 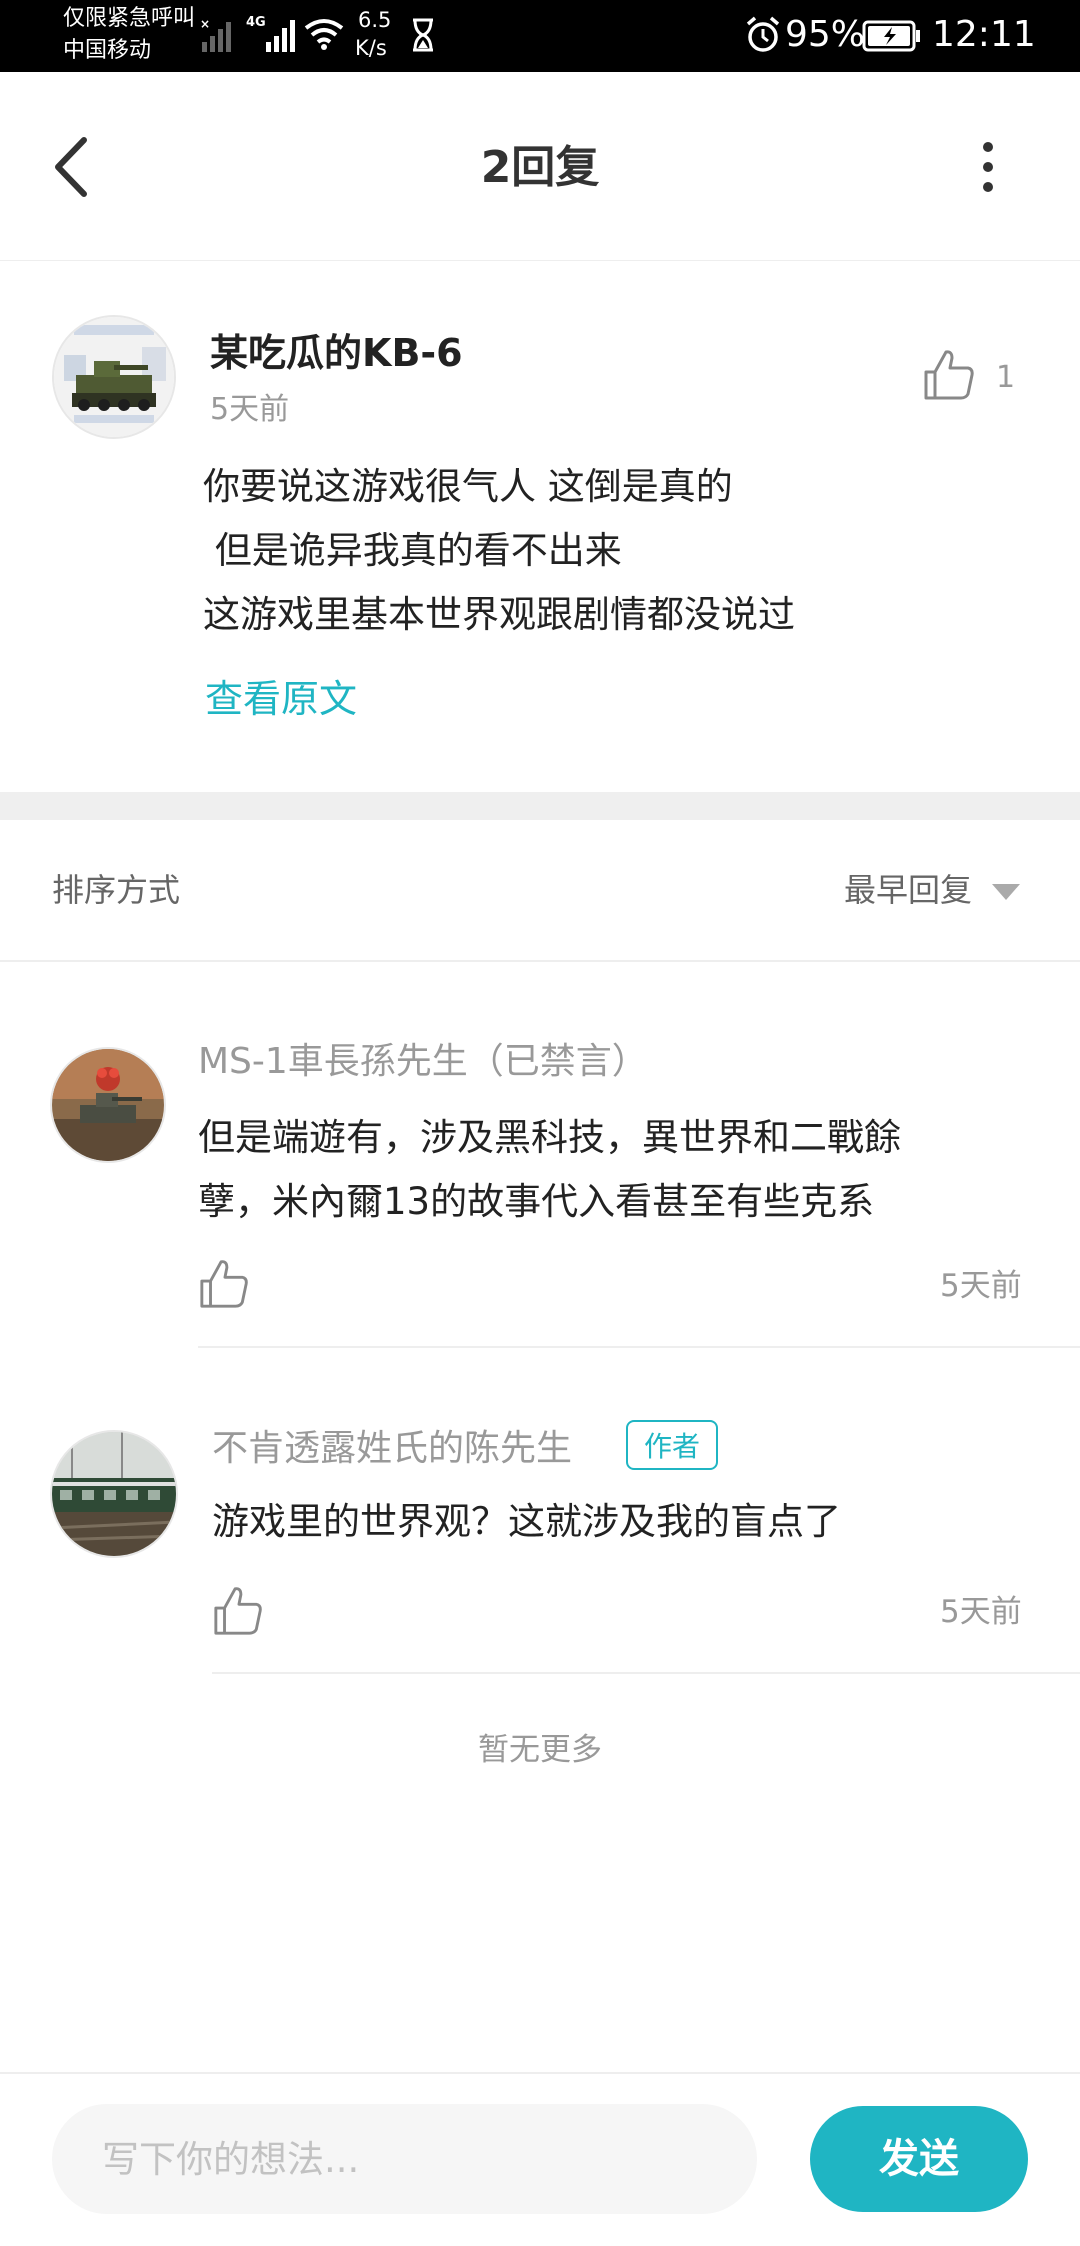 I want to click on net-speed-value: 6.5, so click(x=375, y=20).